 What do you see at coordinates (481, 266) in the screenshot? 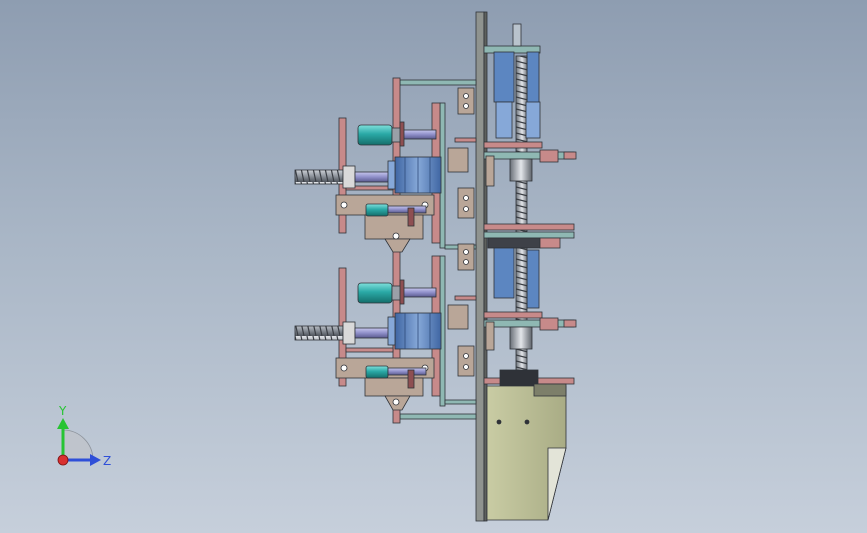
I see `main-plate` at bounding box center [481, 266].